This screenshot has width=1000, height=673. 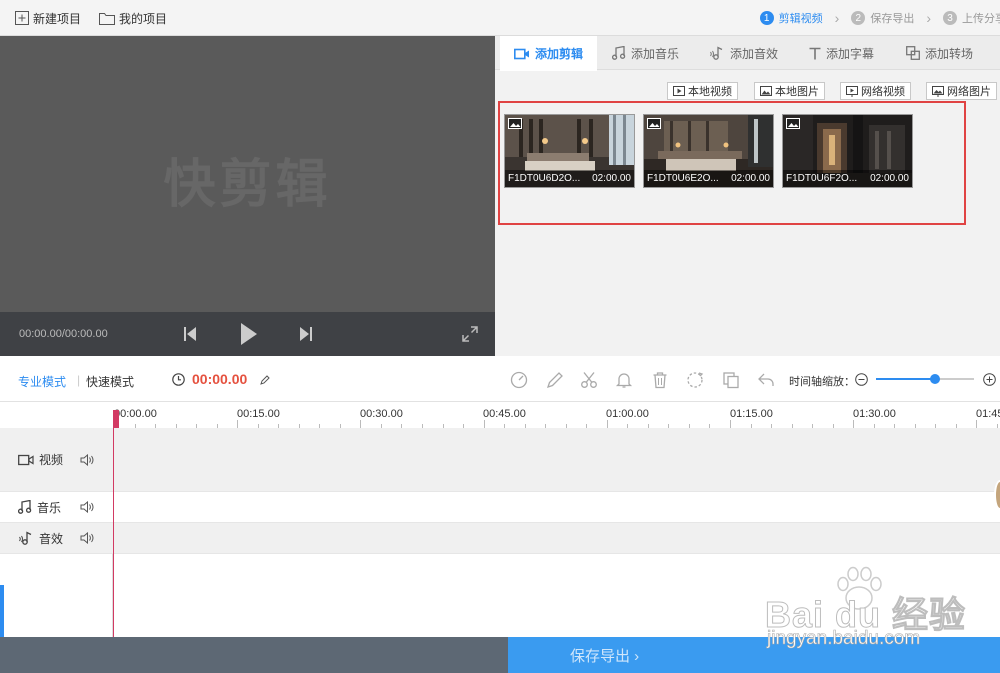 I want to click on source-label: 本地视频, so click(x=710, y=92).